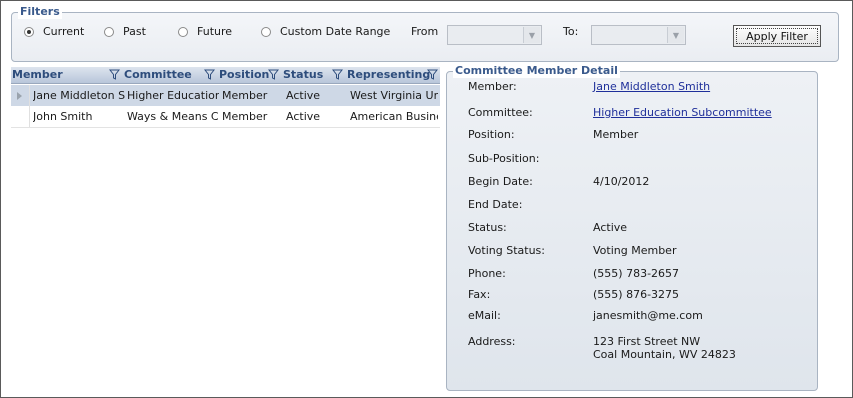 The image size is (853, 398). What do you see at coordinates (394, 95) in the screenshot?
I see `cell-representing: West Virginia Uni` at bounding box center [394, 95].